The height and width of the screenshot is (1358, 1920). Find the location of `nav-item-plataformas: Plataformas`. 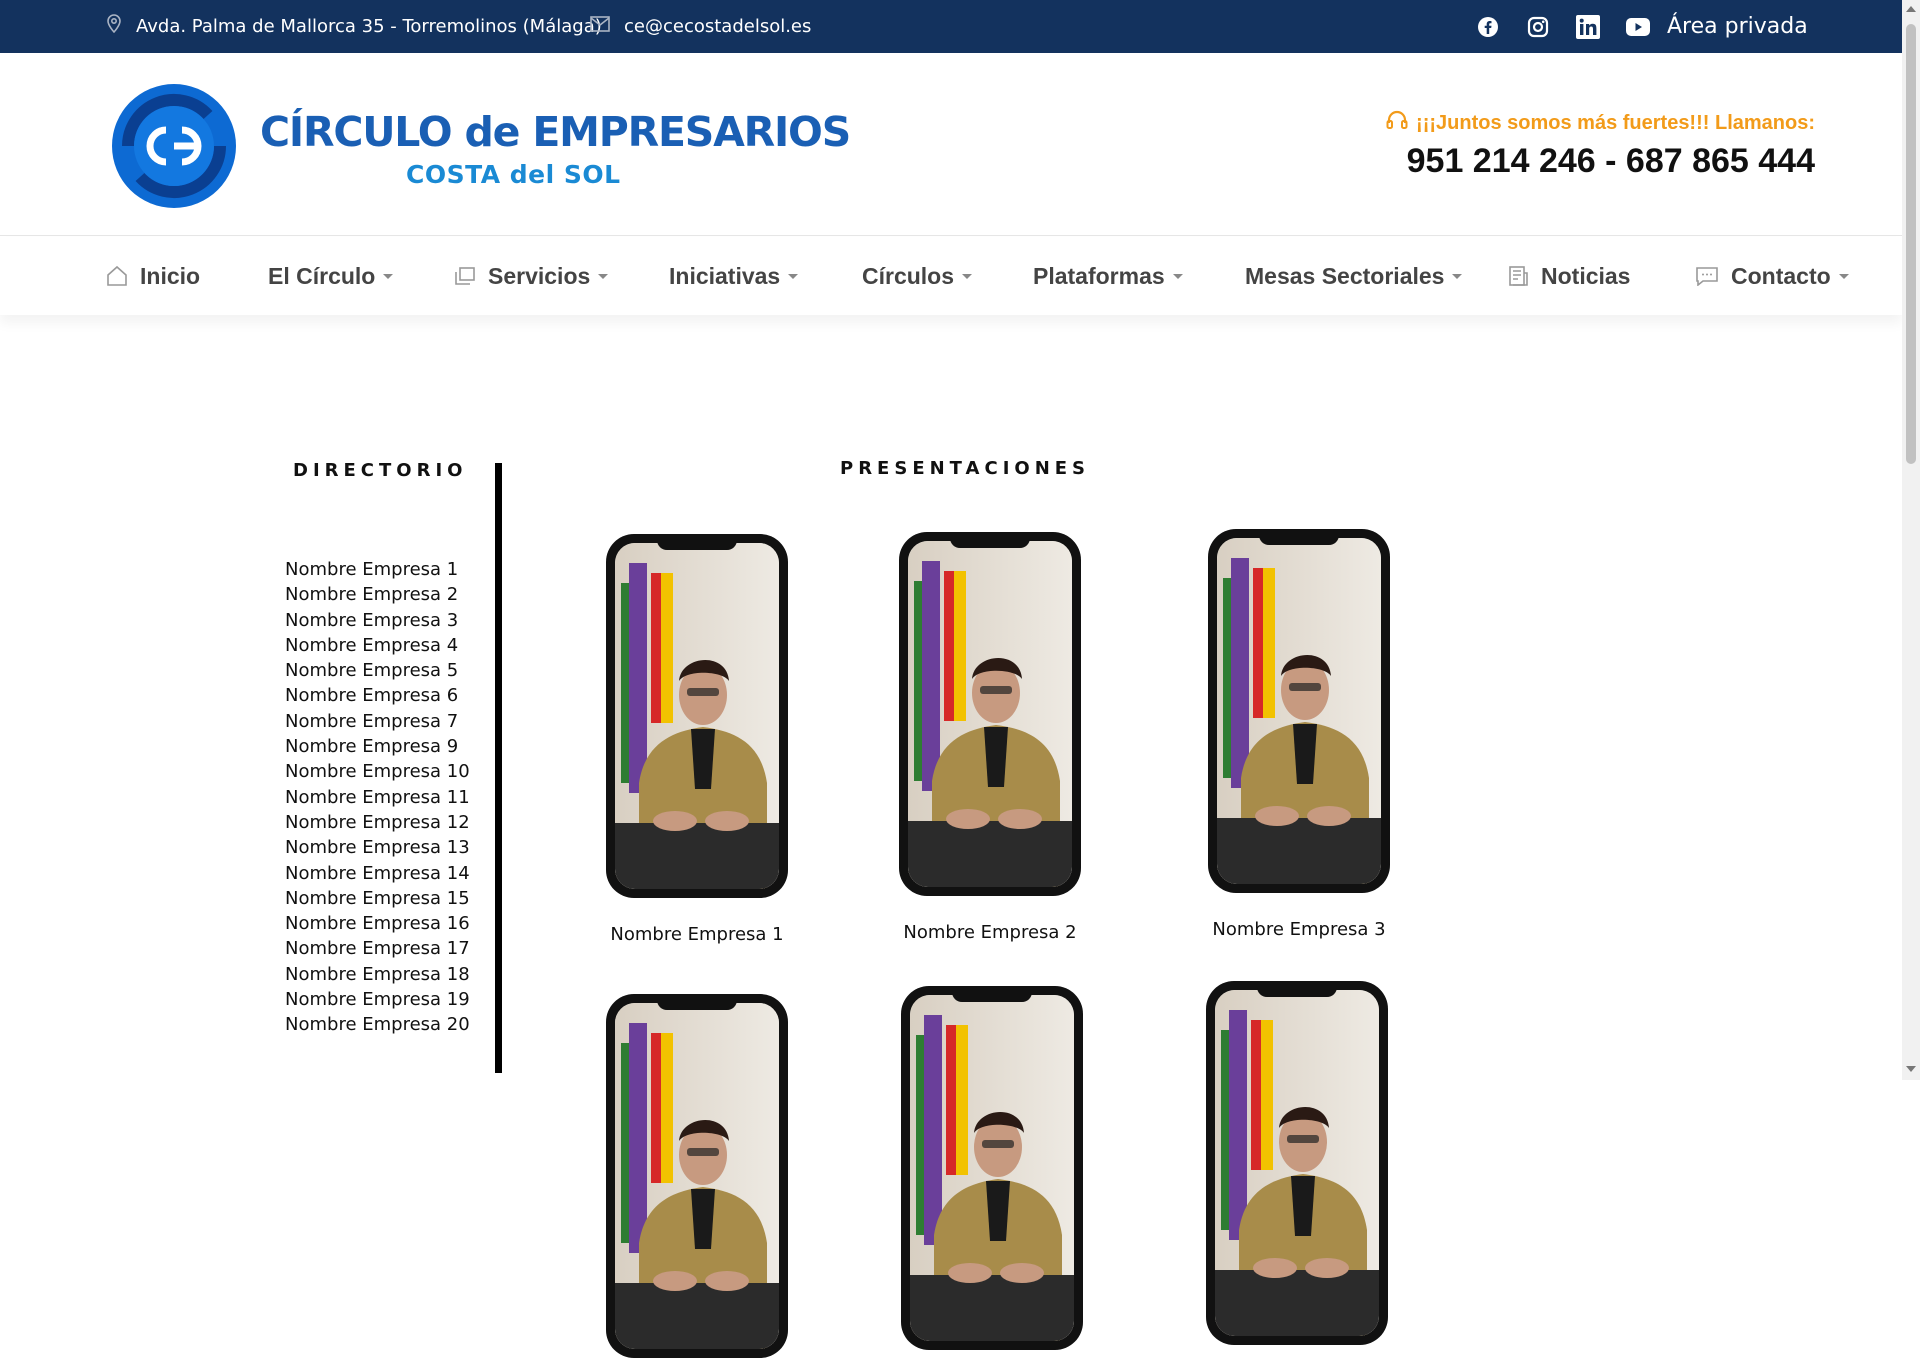

nav-item-plataformas: Plataformas is located at coordinates (1108, 276).